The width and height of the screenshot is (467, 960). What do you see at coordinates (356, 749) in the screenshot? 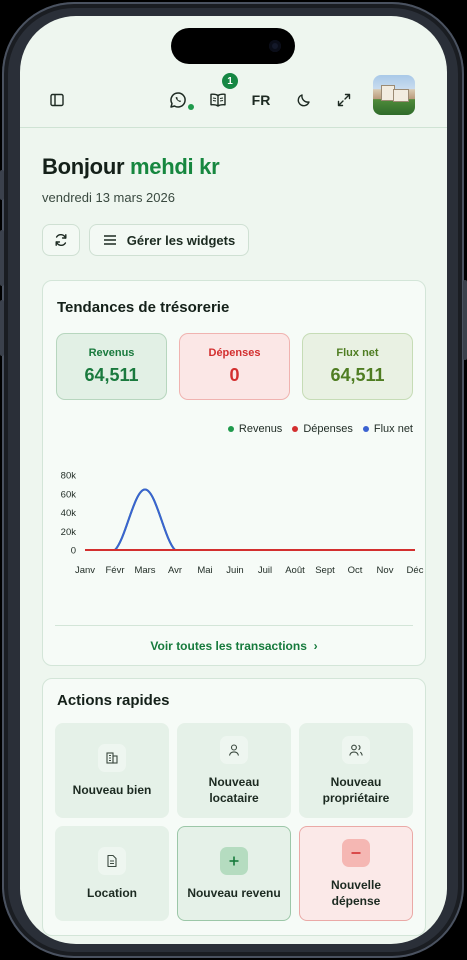
I see `users-icon` at bounding box center [356, 749].